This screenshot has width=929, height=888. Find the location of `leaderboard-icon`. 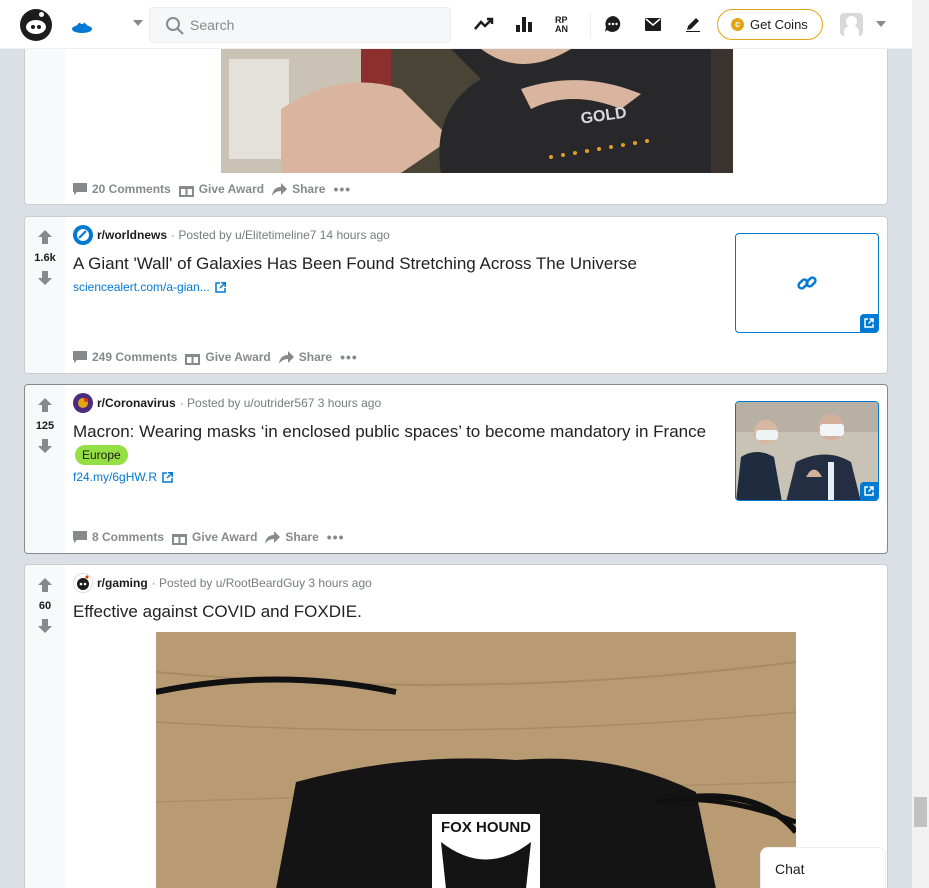

leaderboard-icon is located at coordinates (524, 24).